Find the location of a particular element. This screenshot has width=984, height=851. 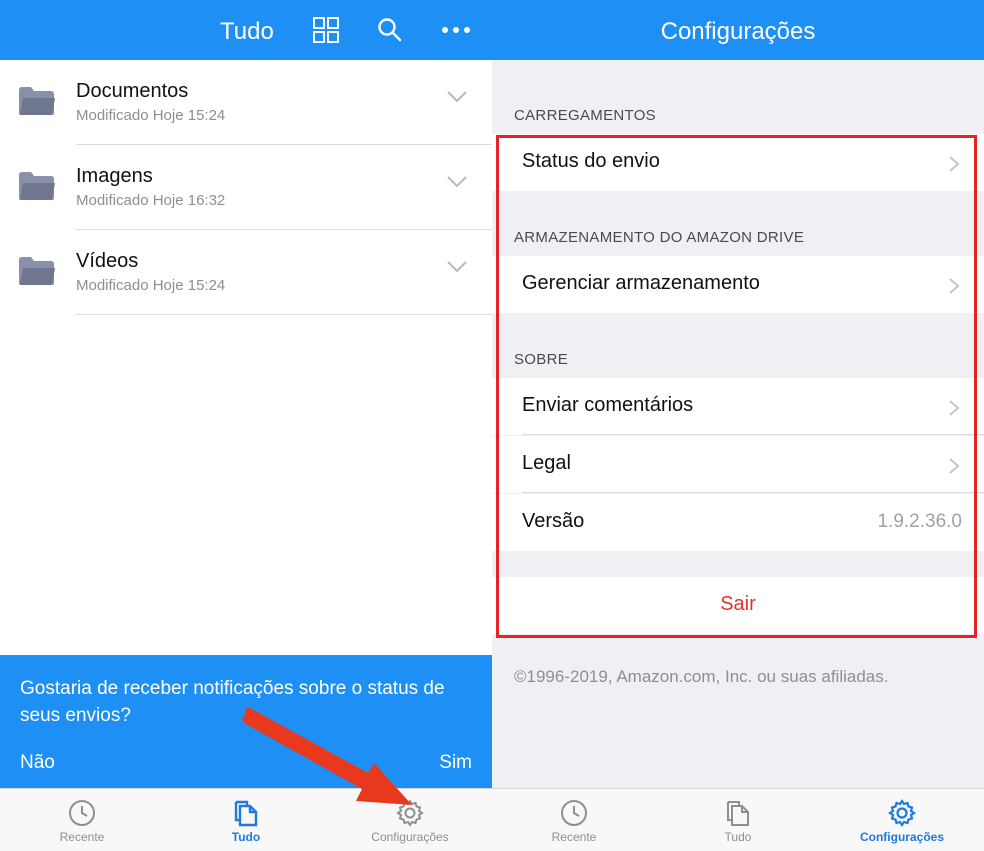

divider is located at coordinates (284, 314).